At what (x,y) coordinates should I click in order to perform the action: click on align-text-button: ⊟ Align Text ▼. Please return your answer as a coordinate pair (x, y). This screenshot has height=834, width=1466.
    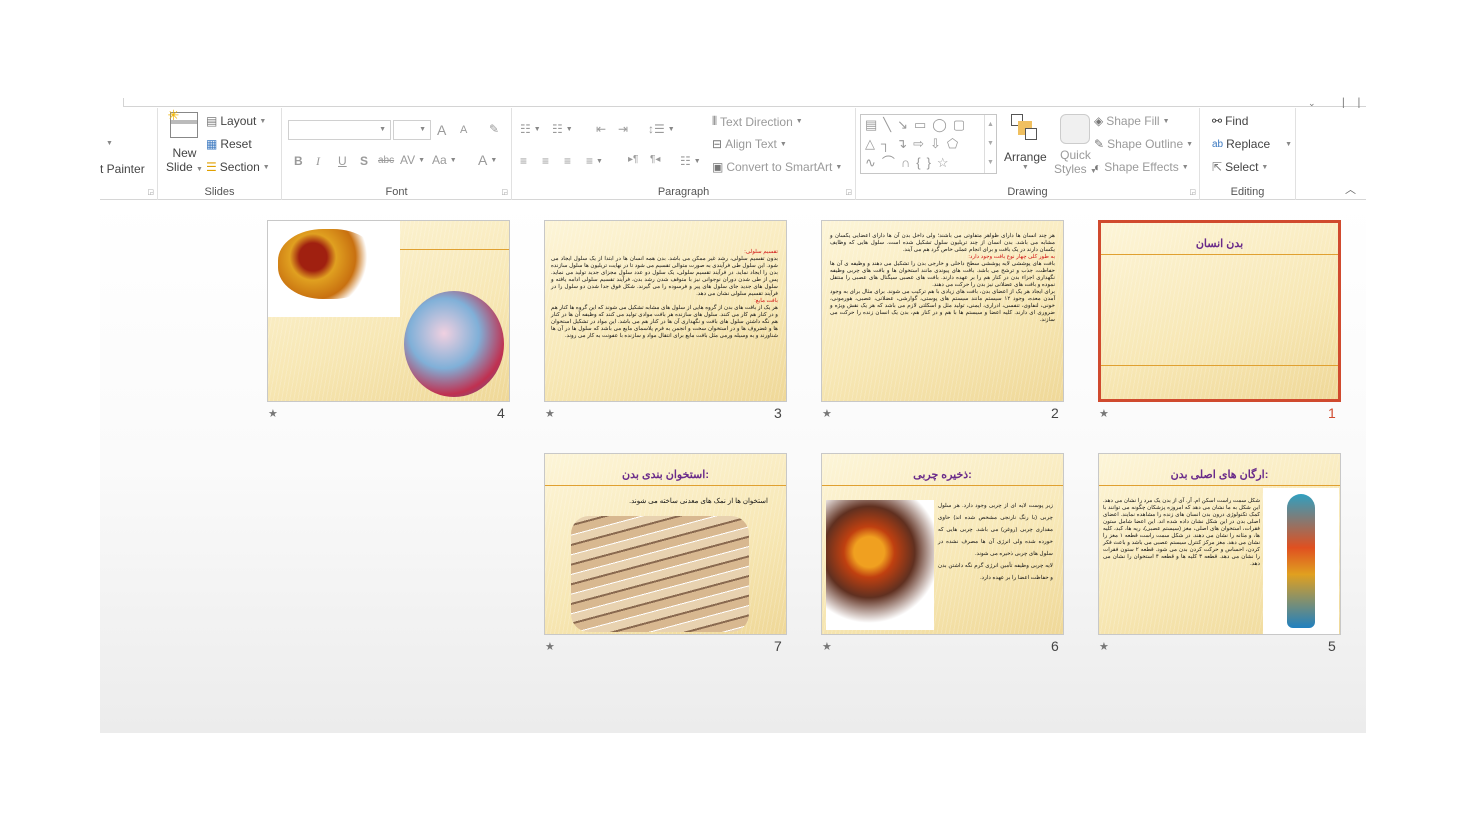
    Looking at the image, I should click on (749, 144).